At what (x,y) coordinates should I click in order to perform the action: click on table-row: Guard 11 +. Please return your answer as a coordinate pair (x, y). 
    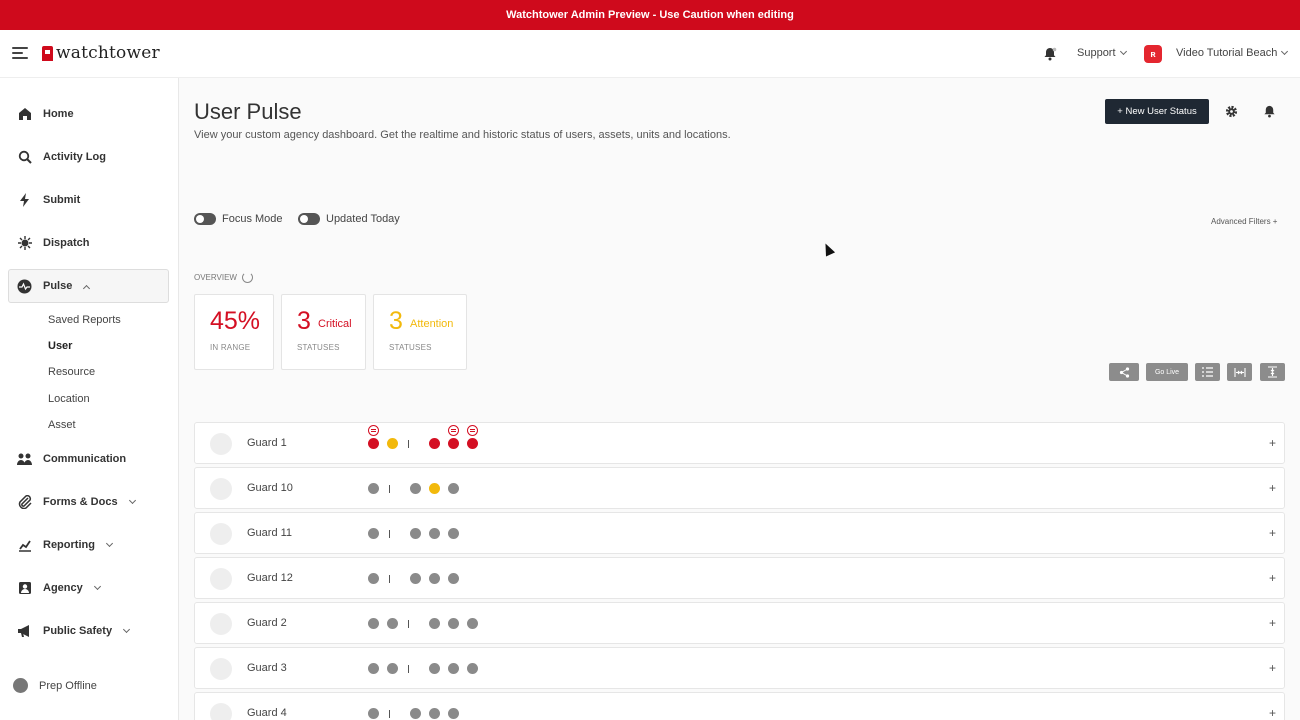
    Looking at the image, I should click on (739, 533).